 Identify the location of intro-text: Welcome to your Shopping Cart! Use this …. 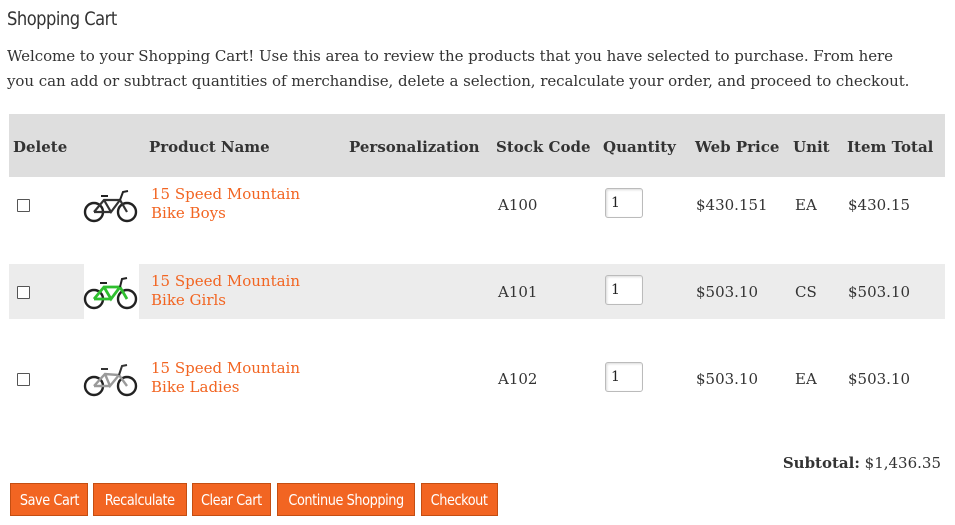
(479, 69).